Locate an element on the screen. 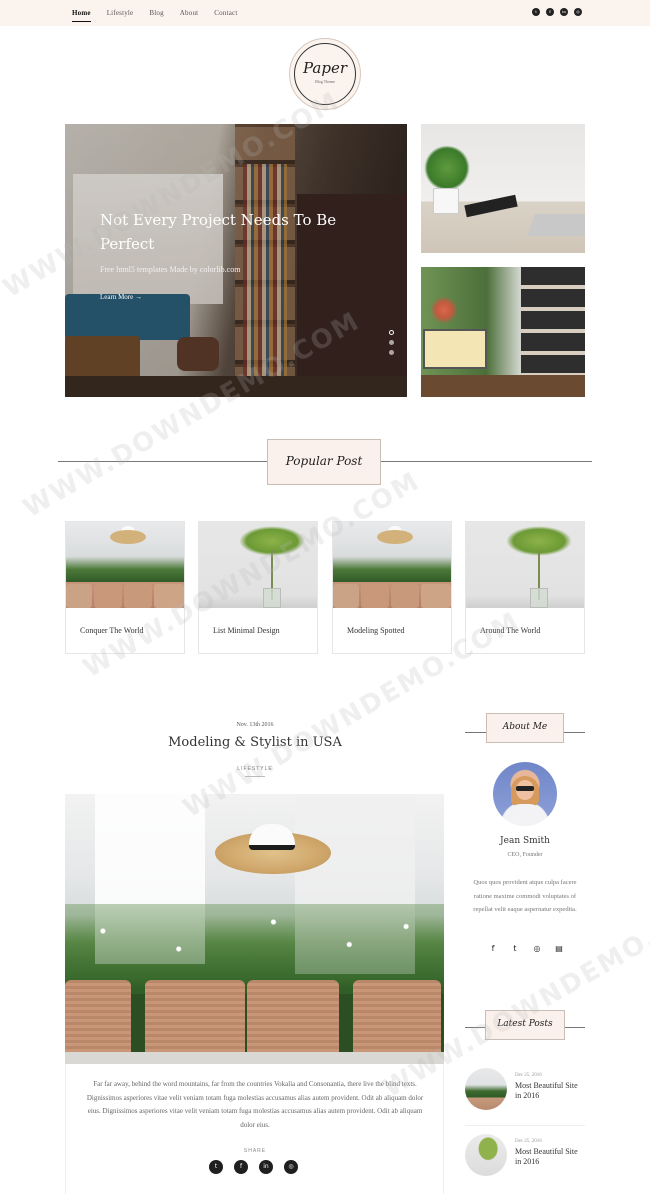 The image size is (650, 1194). slider-dots is located at coordinates (391, 342).